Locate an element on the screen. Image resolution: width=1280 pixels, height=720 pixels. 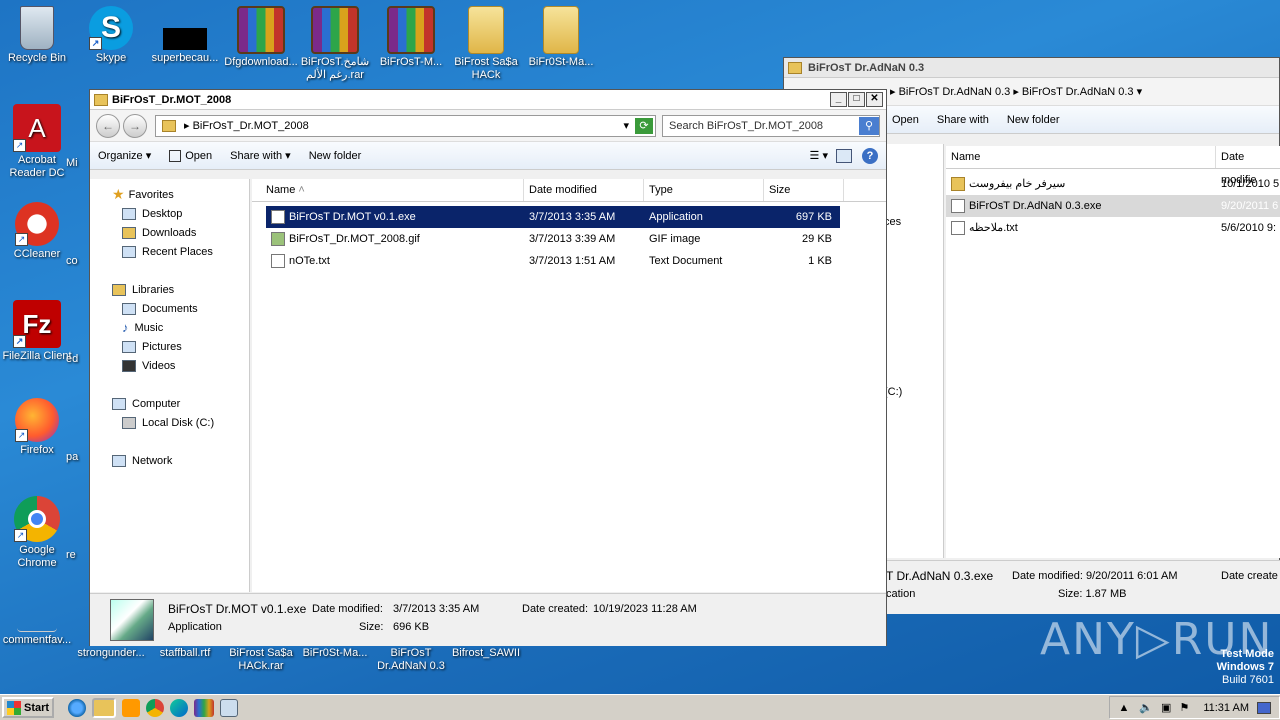
open-label: Open is located at coordinates (199, 155).